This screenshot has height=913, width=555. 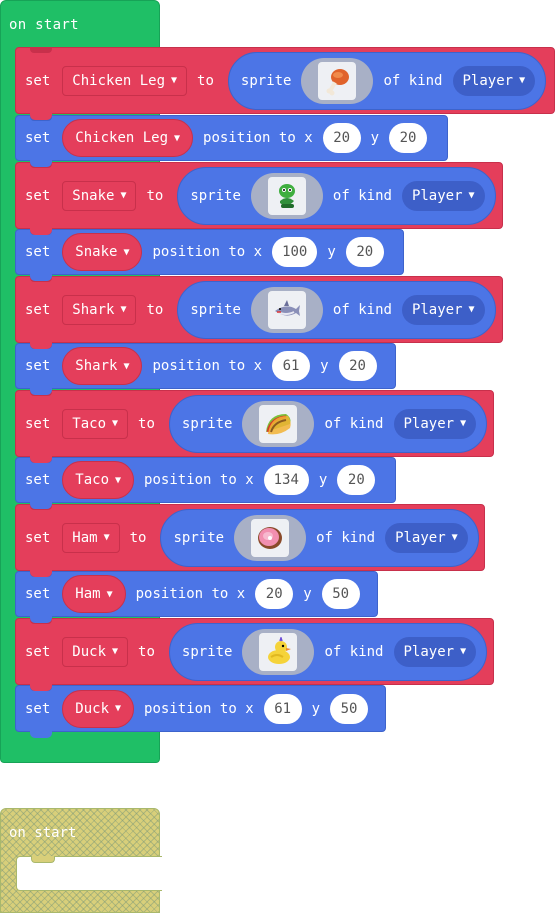 What do you see at coordinates (89, 873) in the screenshot?
I see `empty-statement-slot` at bounding box center [89, 873].